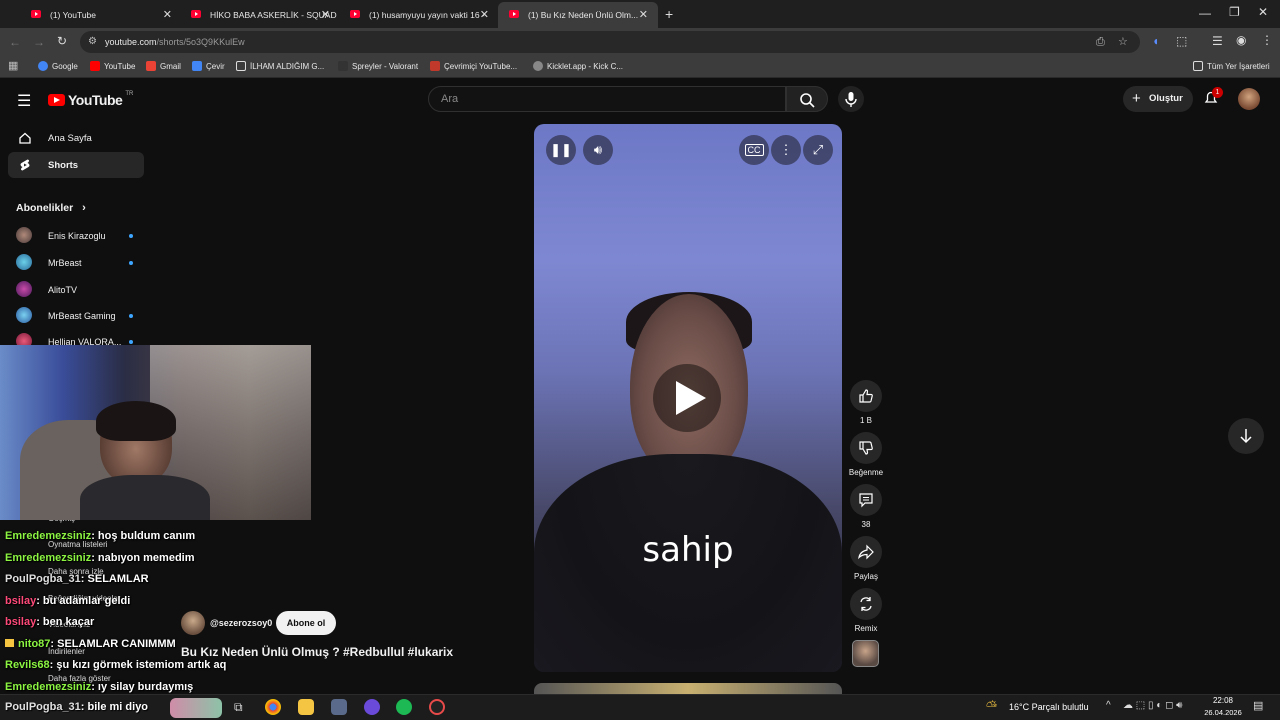 The image size is (1280, 720). I want to click on back-icon: ←, so click(15, 42).